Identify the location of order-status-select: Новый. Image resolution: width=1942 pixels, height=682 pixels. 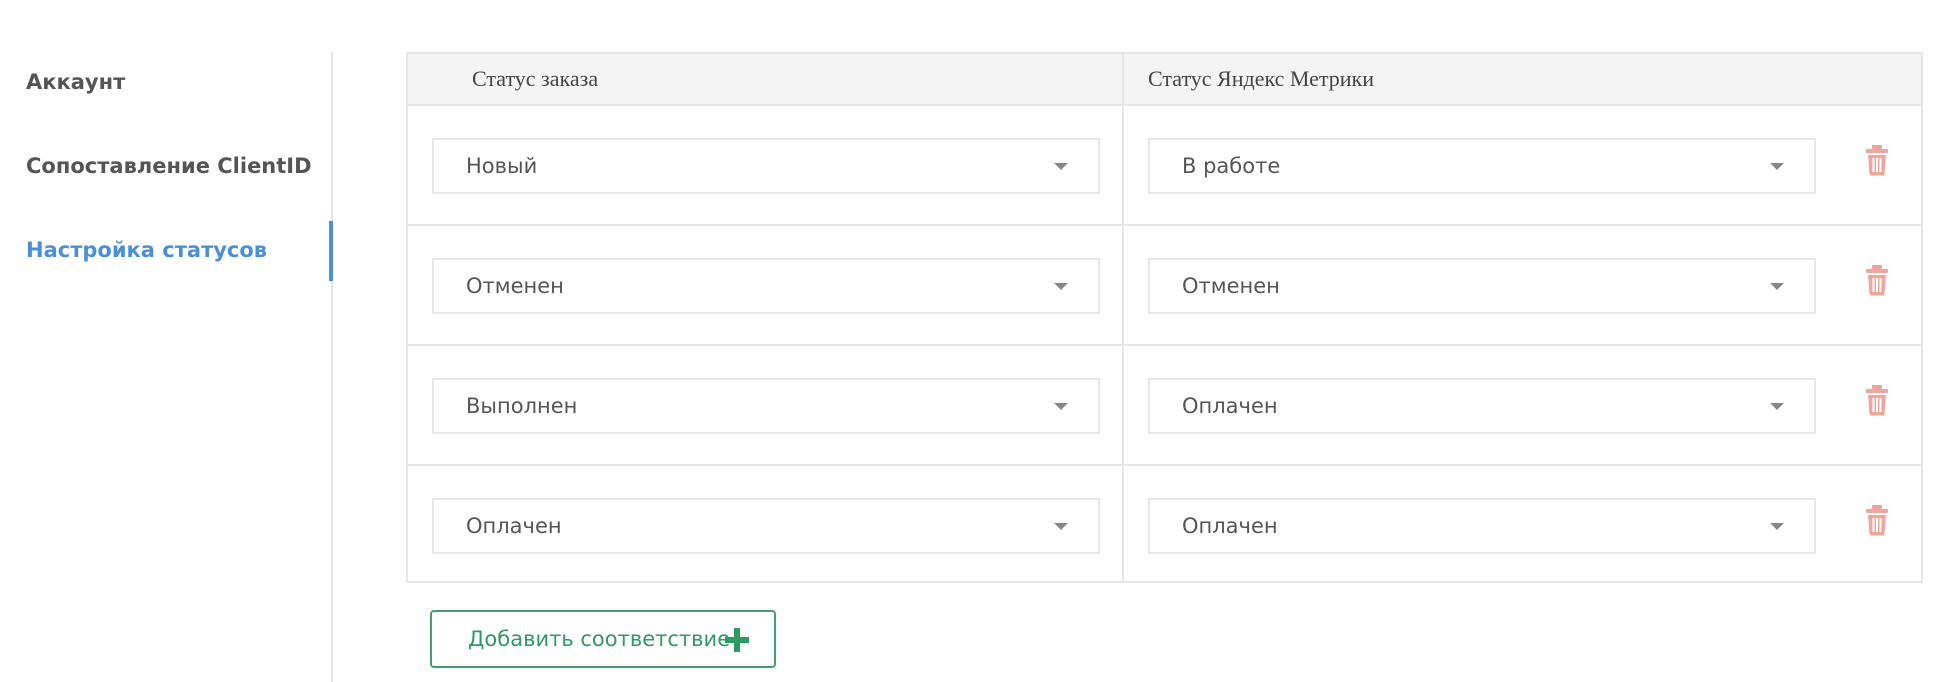
(766, 166).